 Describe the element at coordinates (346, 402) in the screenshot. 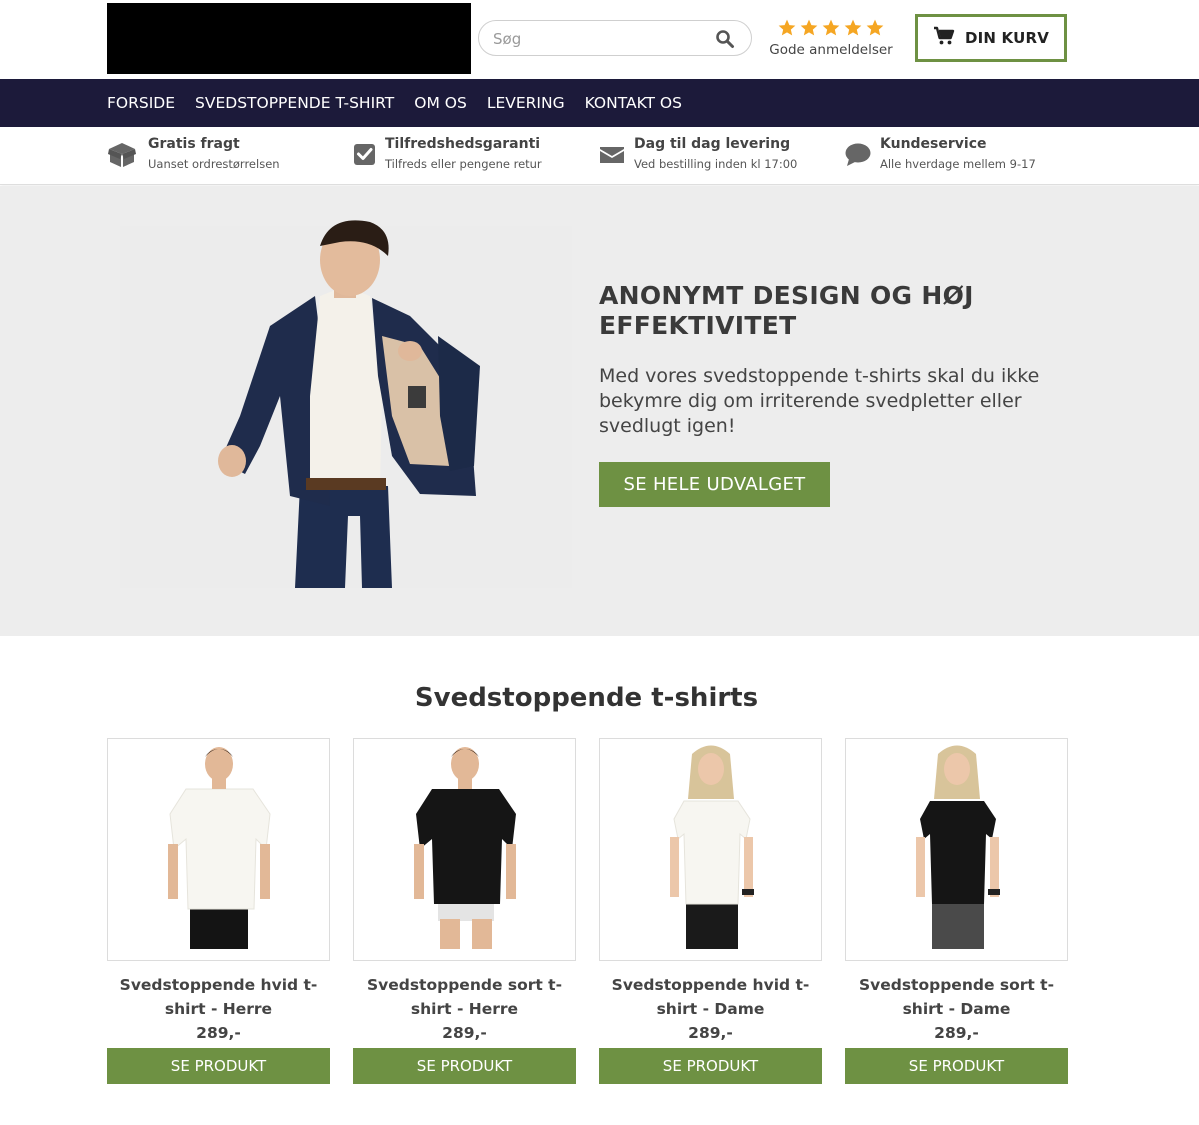

I see `hero-image` at that location.